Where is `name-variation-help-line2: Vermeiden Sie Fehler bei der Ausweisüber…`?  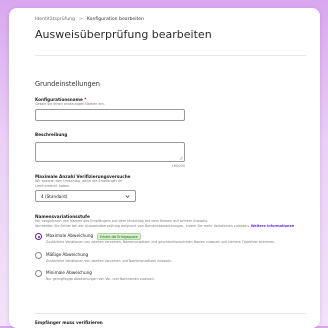 name-variation-help-line2: Vermeiden Sie Fehler bei der Ausweisüber… is located at coordinates (164, 226).